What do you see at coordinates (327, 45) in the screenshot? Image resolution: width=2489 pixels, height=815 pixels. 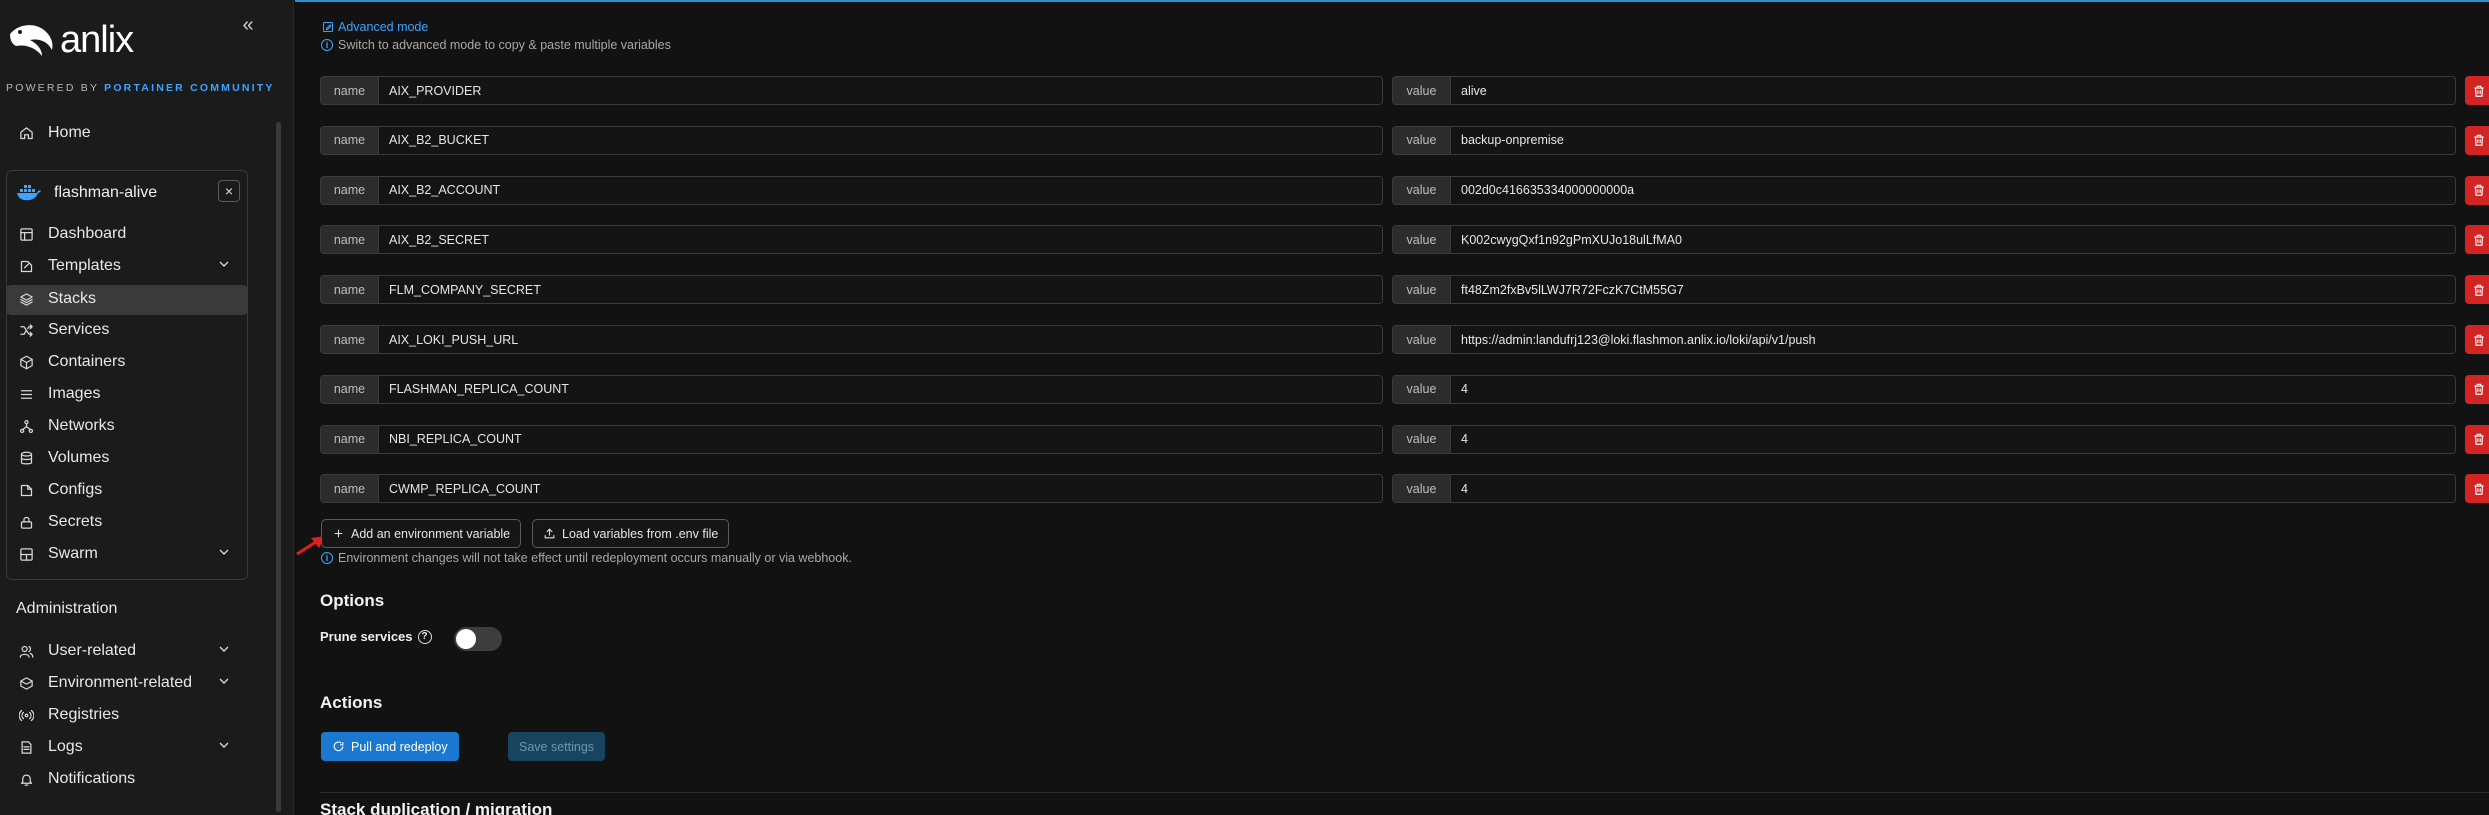 I see `info-icon: i` at bounding box center [327, 45].